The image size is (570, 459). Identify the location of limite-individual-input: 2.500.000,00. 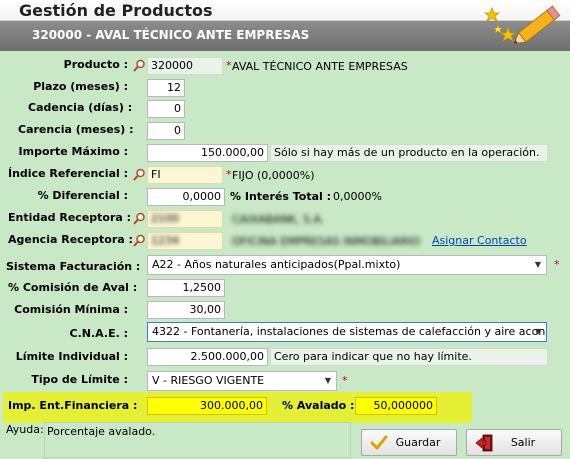
(207, 357).